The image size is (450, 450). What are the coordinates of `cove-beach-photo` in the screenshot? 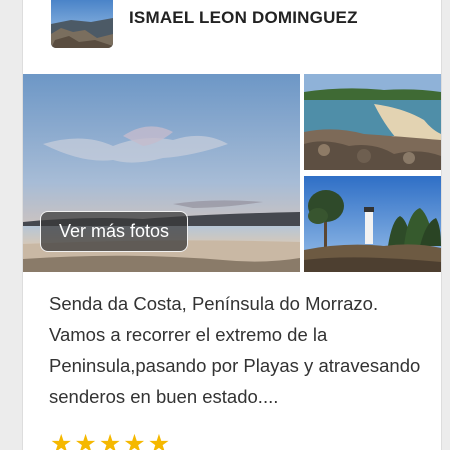 It's located at (372, 122).